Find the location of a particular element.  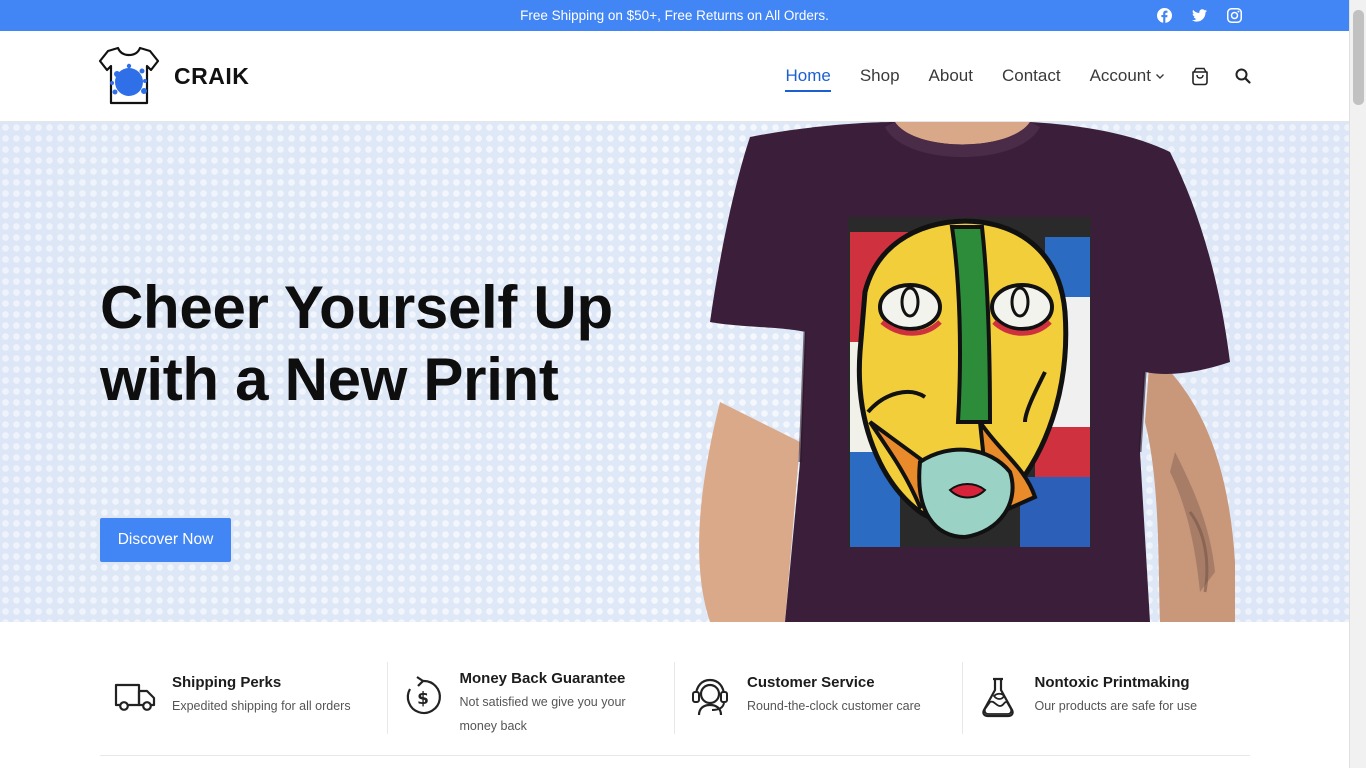

nav-about: About is located at coordinates (951, 76).